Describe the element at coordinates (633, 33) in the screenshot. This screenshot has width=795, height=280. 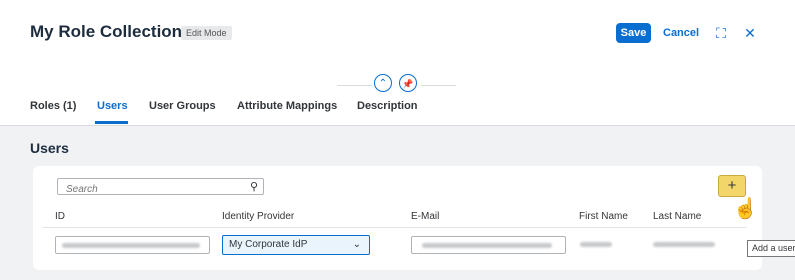
I see `save-button: Save` at that location.